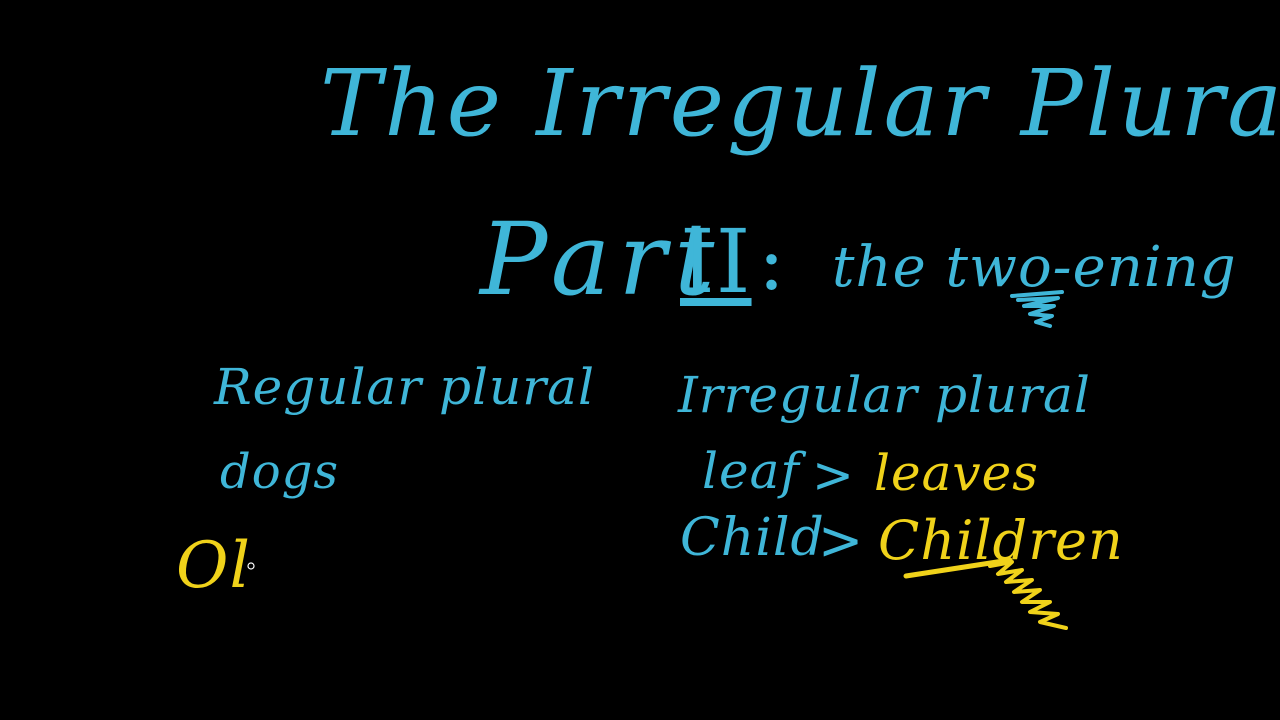 Image resolution: width=1280 pixels, height=720 pixels. Describe the element at coordinates (958, 568) in the screenshot. I see `children-underline` at that location.